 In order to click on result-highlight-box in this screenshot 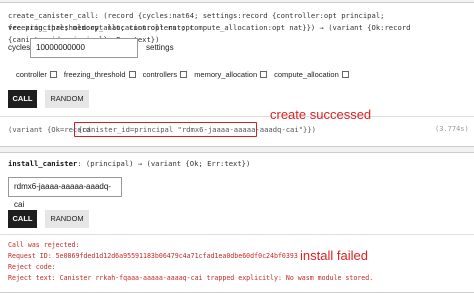, I will do `click(165, 129)`.